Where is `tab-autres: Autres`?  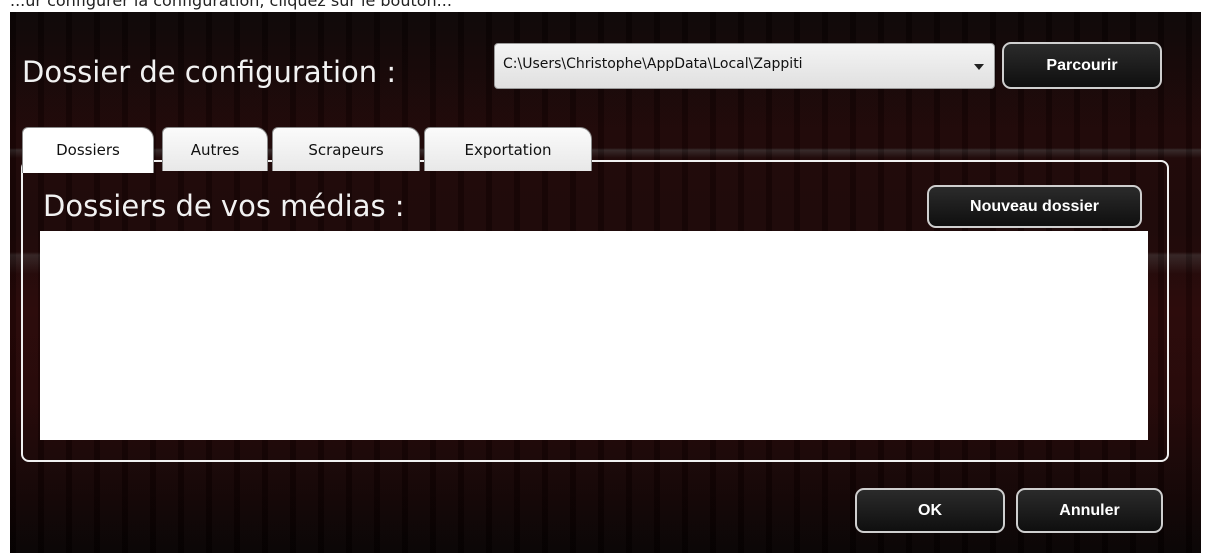 tab-autres: Autres is located at coordinates (215, 149).